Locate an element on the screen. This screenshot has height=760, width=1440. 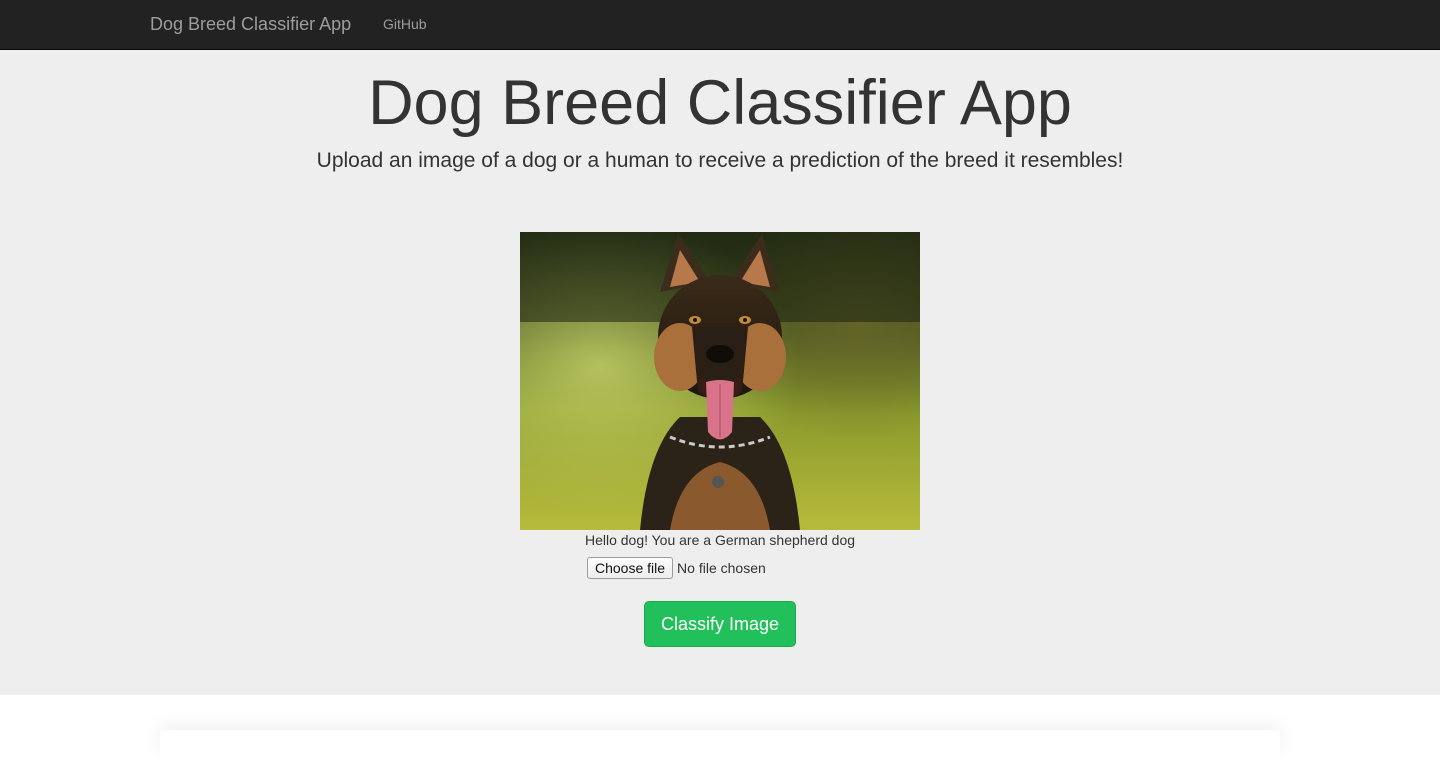
top-navbar: Dog Breed Classifier App GitHub is located at coordinates (720, 25).